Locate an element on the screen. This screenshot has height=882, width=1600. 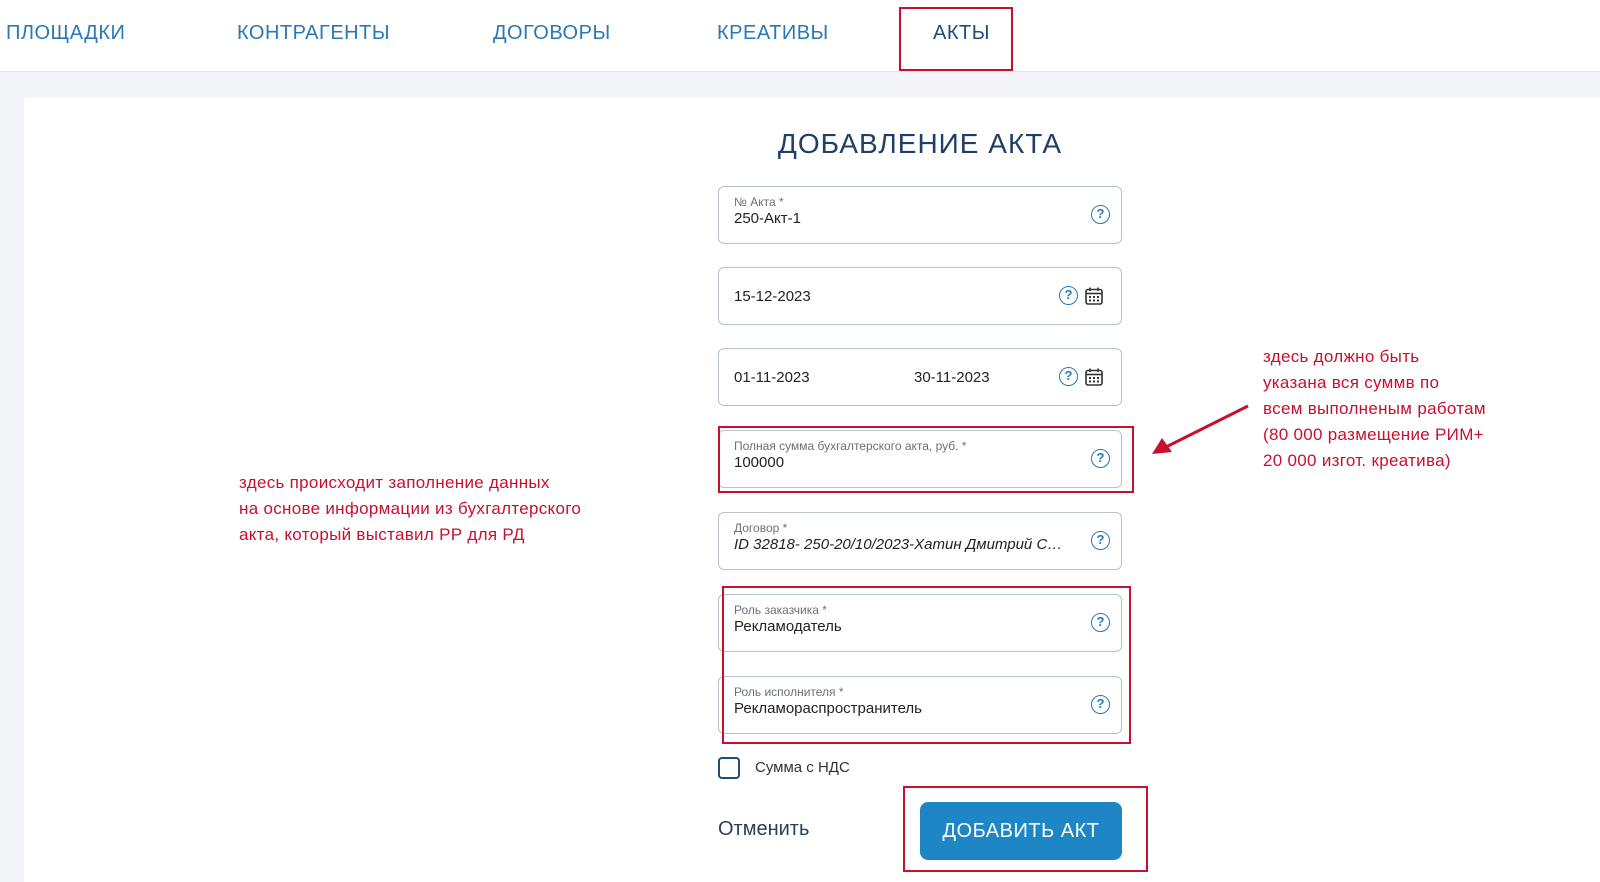
customer-role-field: Роль заказчика * Рекламодатель ? is located at coordinates (920, 623).